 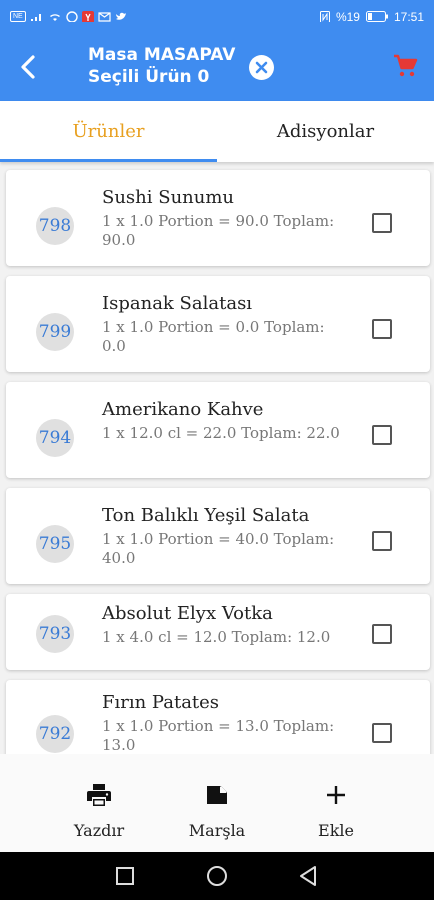 I want to click on tab-bills: Adisyonlar, so click(x=325, y=131).